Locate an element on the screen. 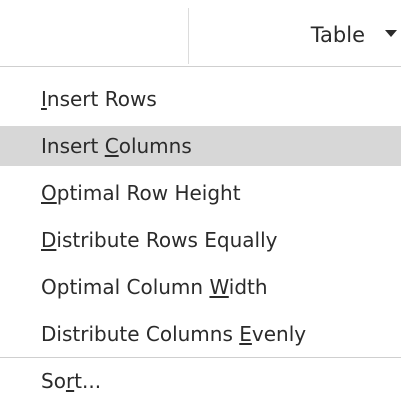 The width and height of the screenshot is (401, 401). menu-item-label: Distribute Columns Evenly is located at coordinates (174, 334).